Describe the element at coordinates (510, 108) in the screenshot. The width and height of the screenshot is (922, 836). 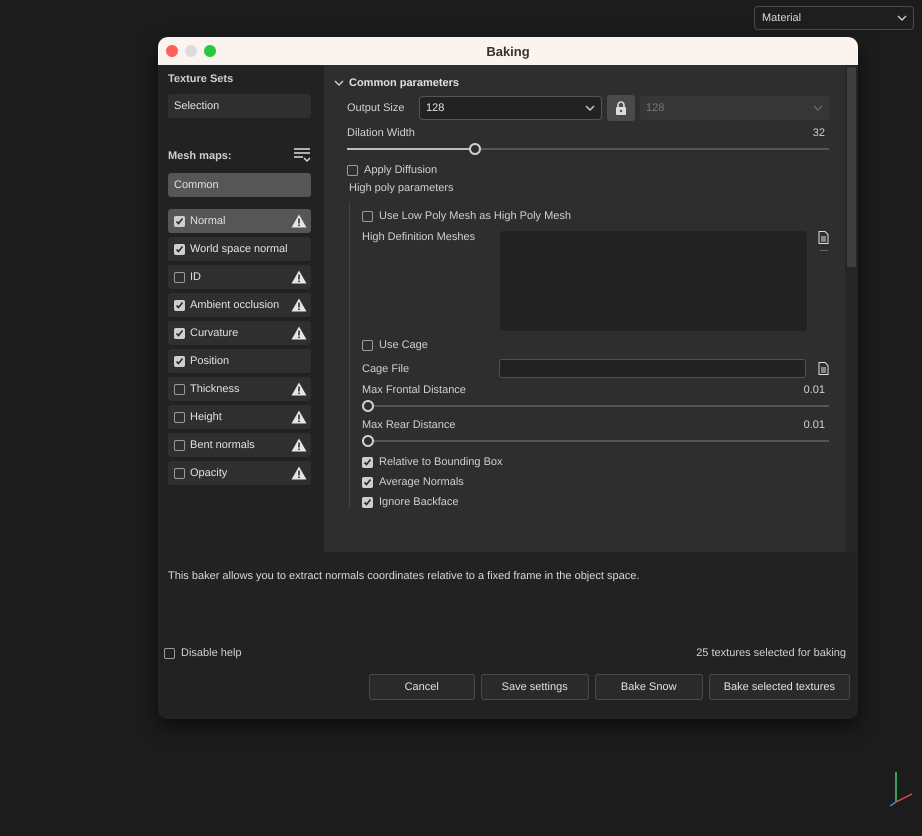
I see `size-dropdown: 128` at that location.